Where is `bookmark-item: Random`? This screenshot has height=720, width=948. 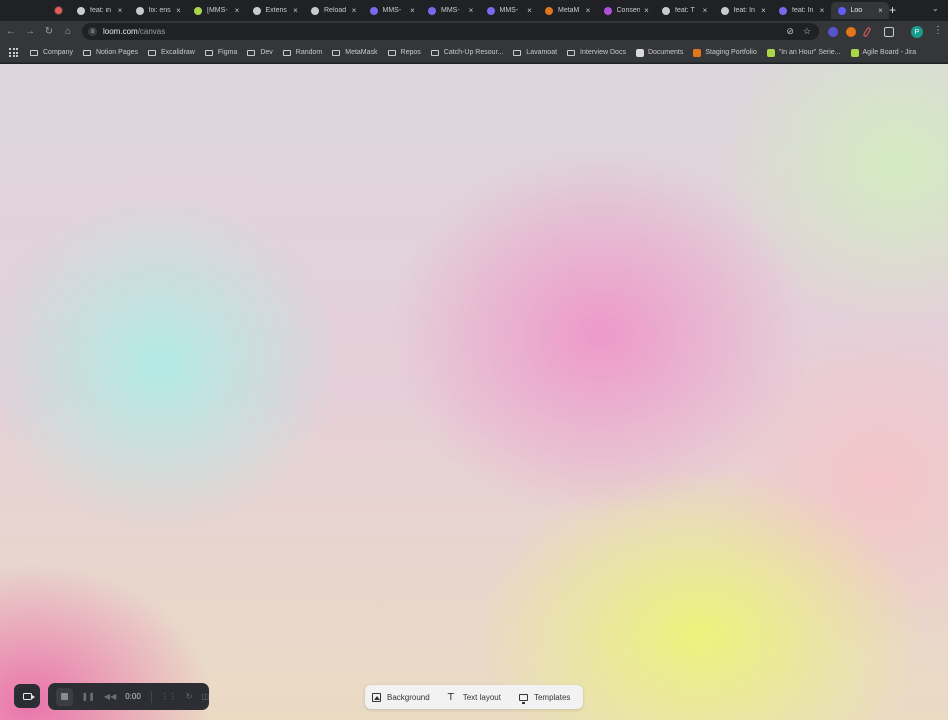 bookmark-item: Random is located at coordinates (302, 52).